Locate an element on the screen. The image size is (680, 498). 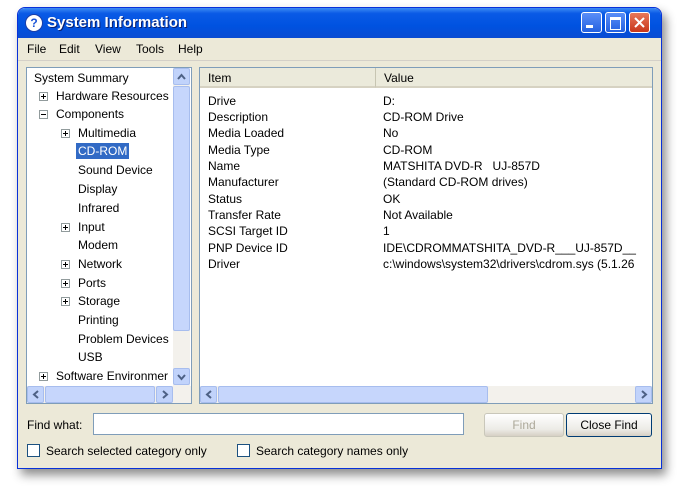
menu-bar: File Edit View Tools Help is located at coordinates (339, 49).